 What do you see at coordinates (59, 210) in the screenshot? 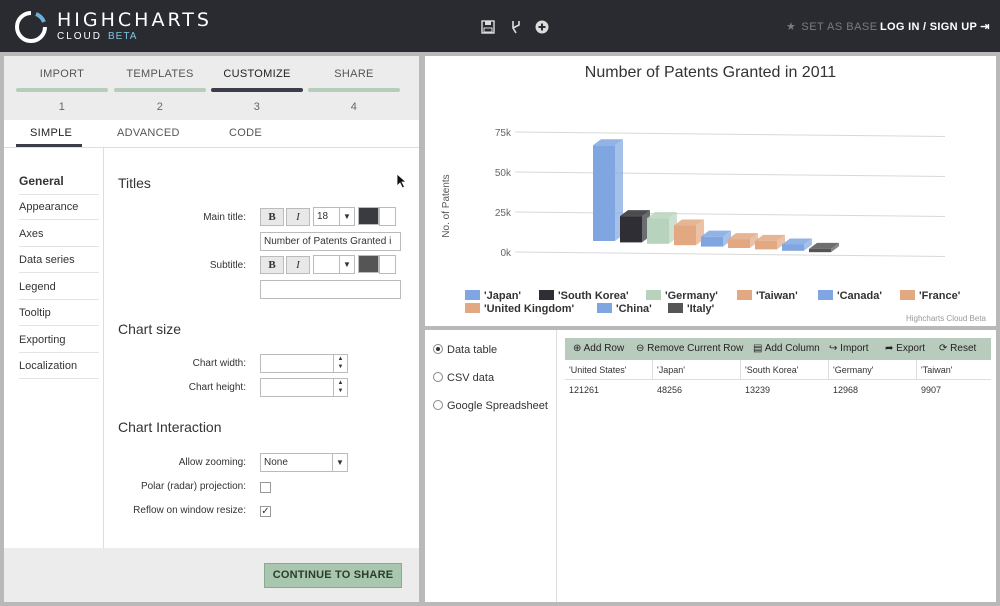
I see `nav-item-appearance: Appearance` at bounding box center [59, 210].